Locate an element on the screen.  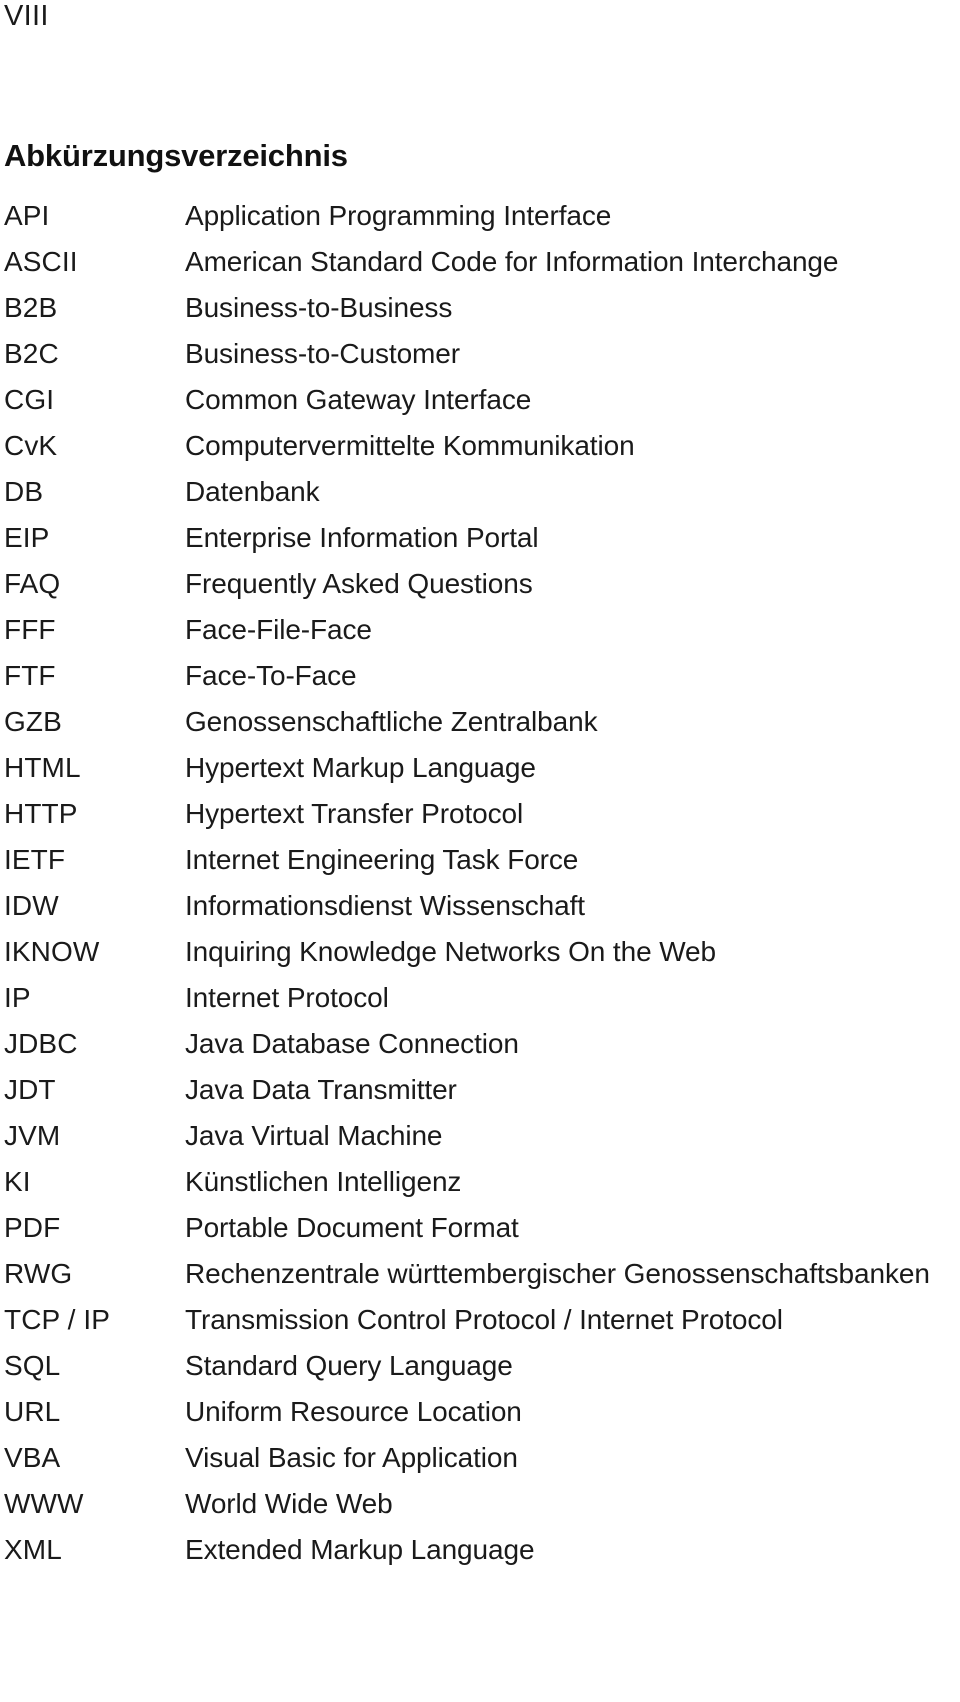
abbreviation-definition: Computervermittelte Kommunikation is located at coordinates (410, 445).